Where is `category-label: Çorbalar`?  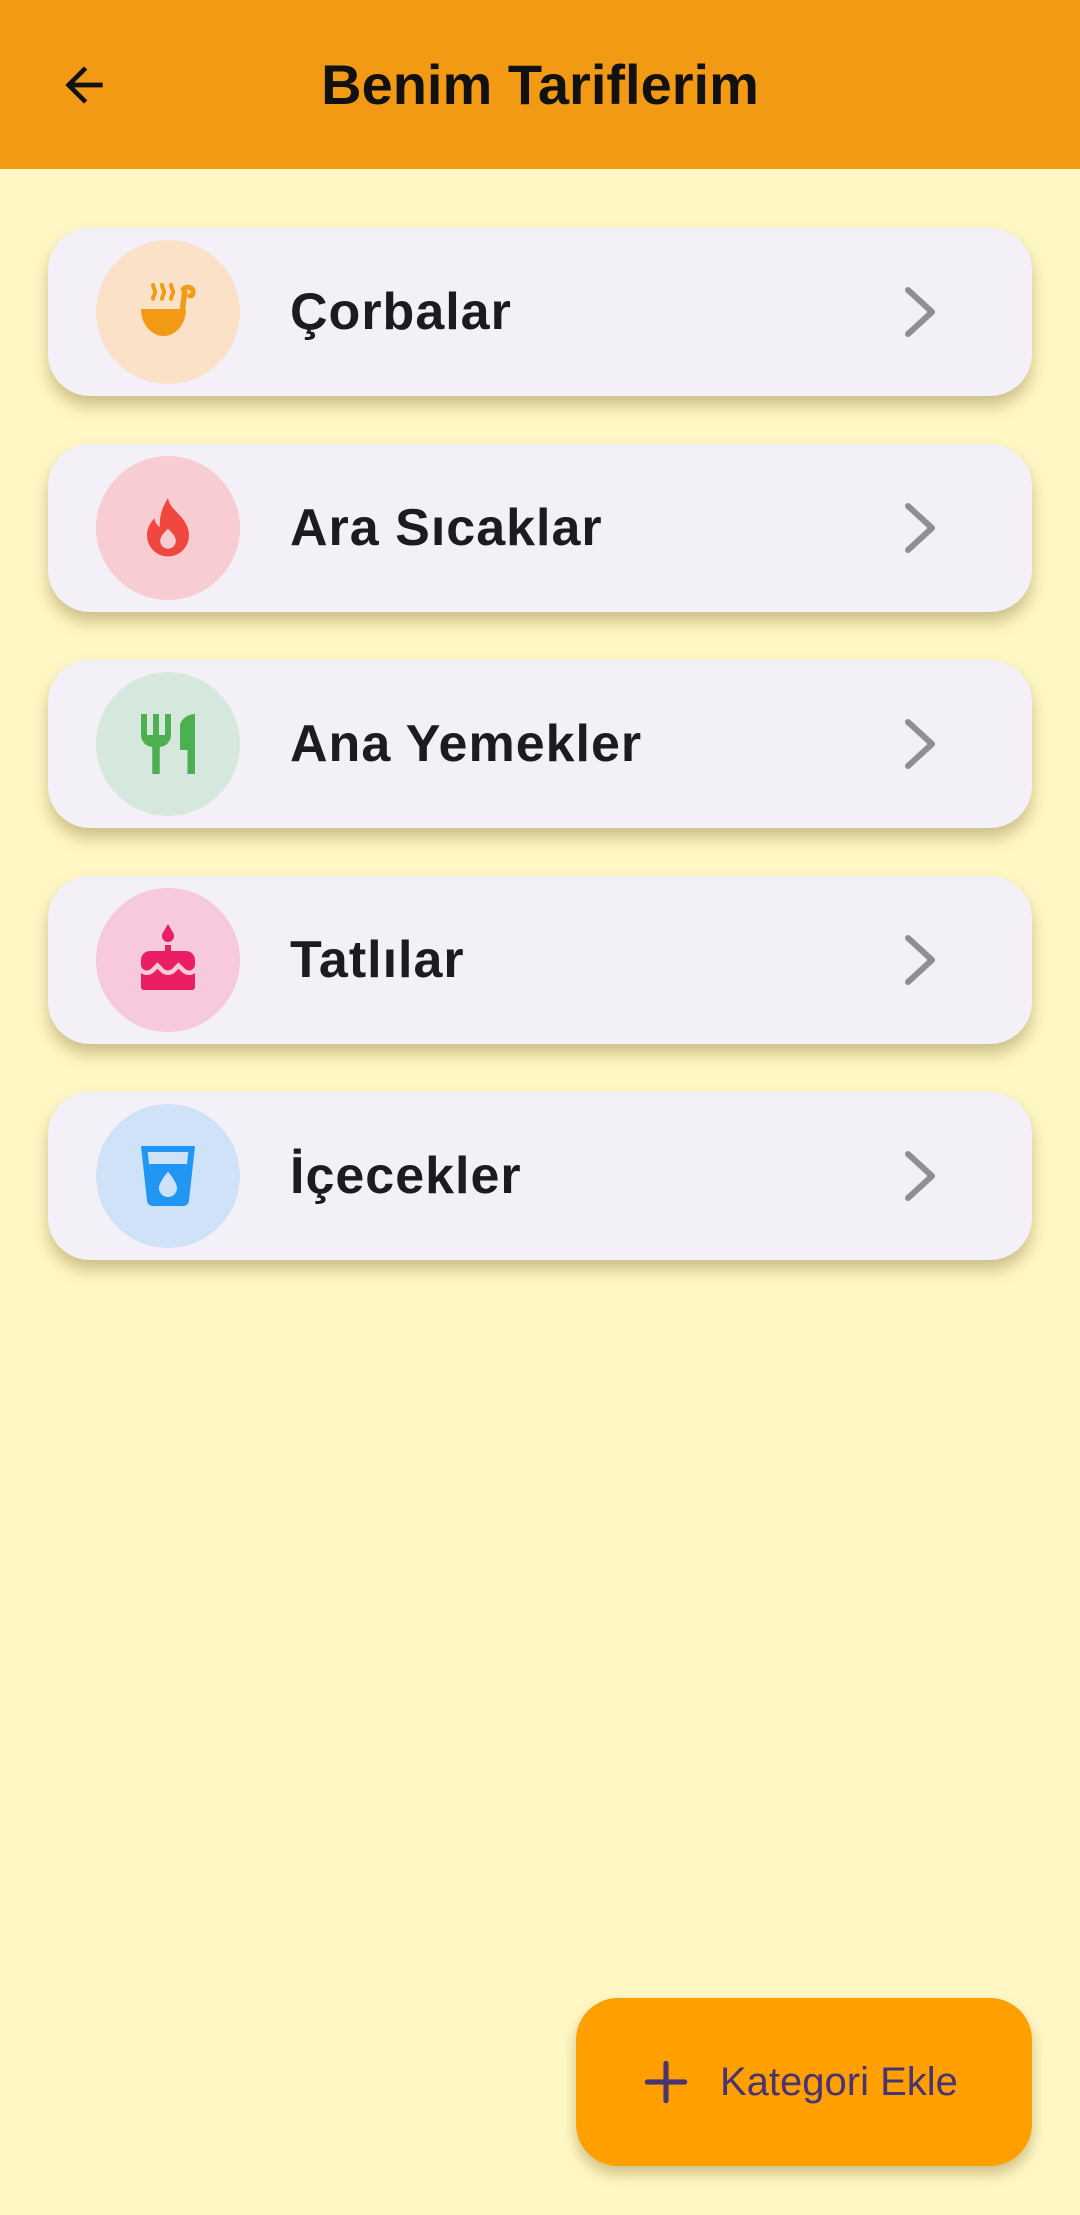
category-label: Çorbalar is located at coordinates (401, 312).